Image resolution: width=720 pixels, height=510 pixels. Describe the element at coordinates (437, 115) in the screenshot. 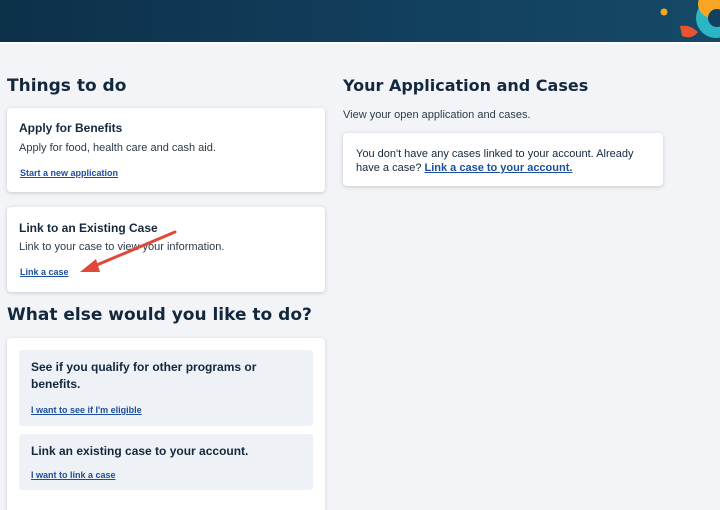

I see `applications-description: View your open application and cases.` at that location.